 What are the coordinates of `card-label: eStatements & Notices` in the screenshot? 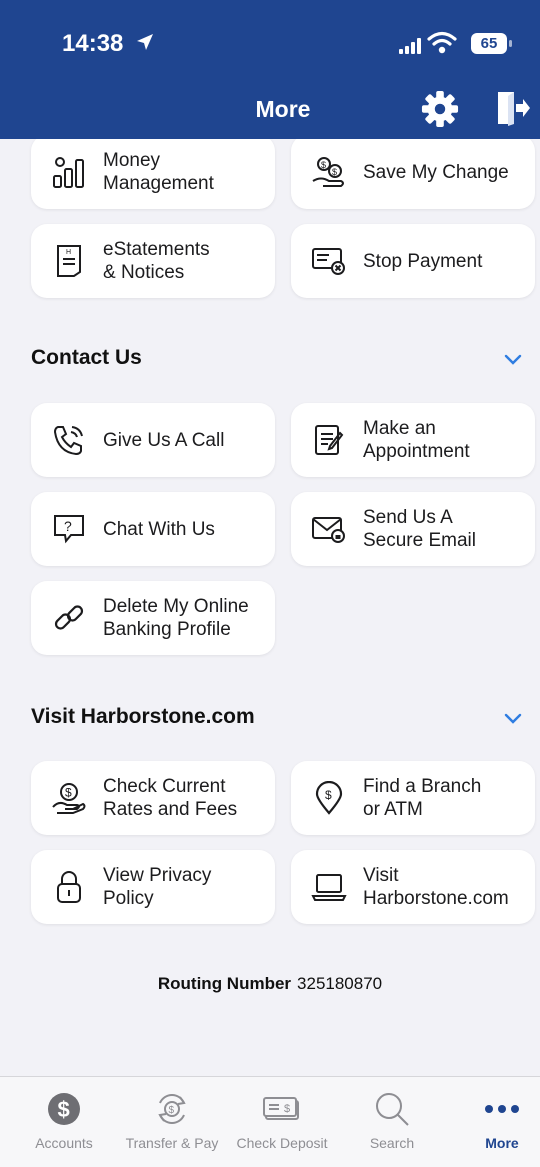 It's located at (156, 261).